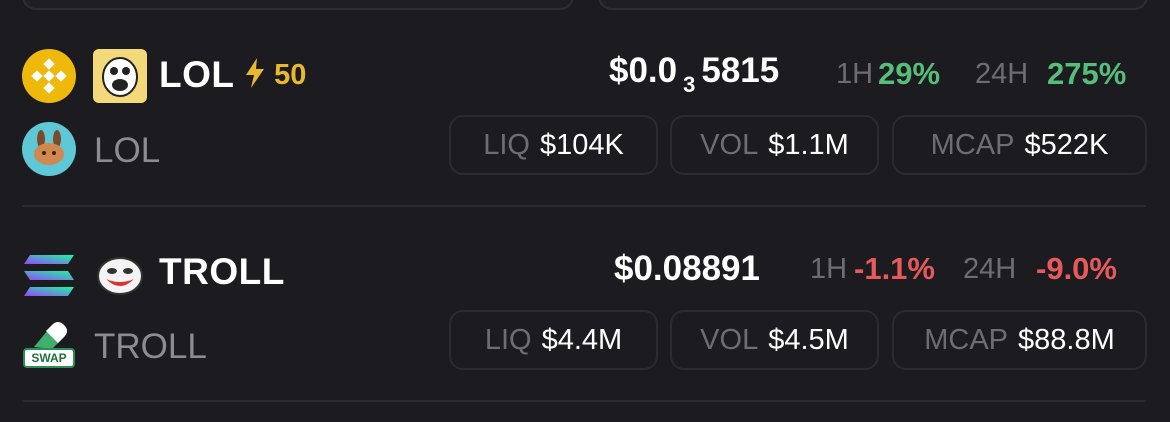 The width and height of the screenshot is (1170, 422). Describe the element at coordinates (120, 76) in the screenshot. I see `trollface-meme-icon` at that location.